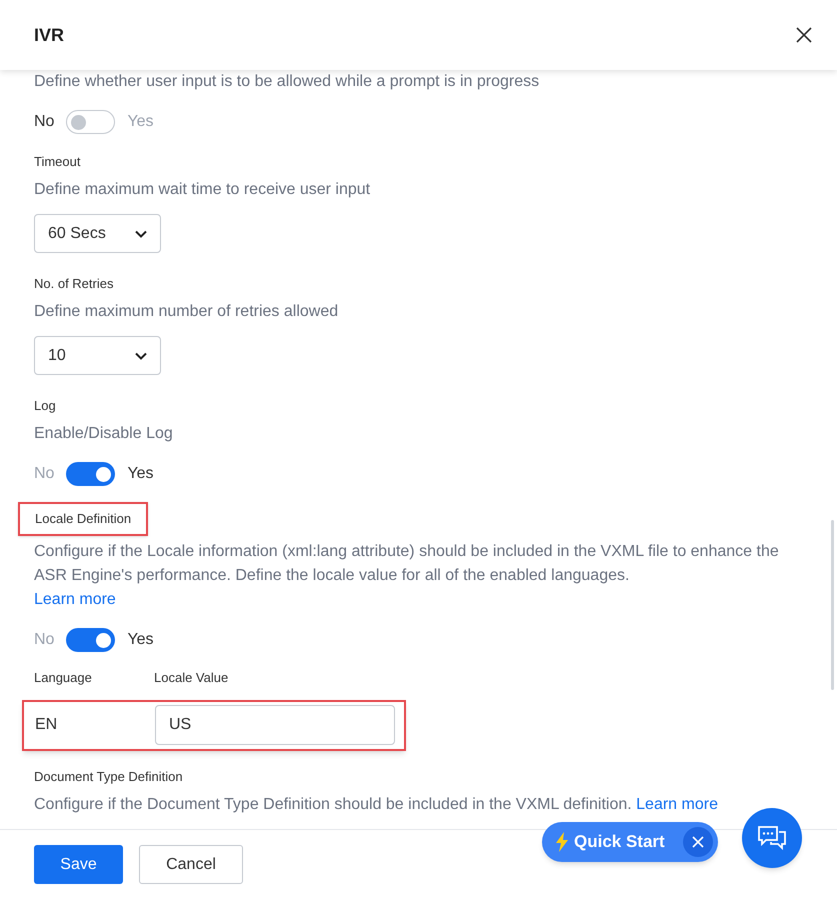  I want to click on column-header: Language, so click(63, 678).